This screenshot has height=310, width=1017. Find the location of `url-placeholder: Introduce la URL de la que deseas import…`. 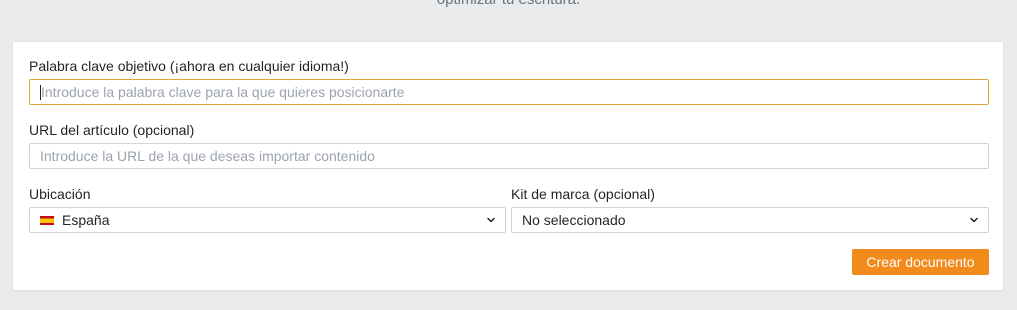

url-placeholder: Introduce la URL de la que deseas import… is located at coordinates (207, 156).